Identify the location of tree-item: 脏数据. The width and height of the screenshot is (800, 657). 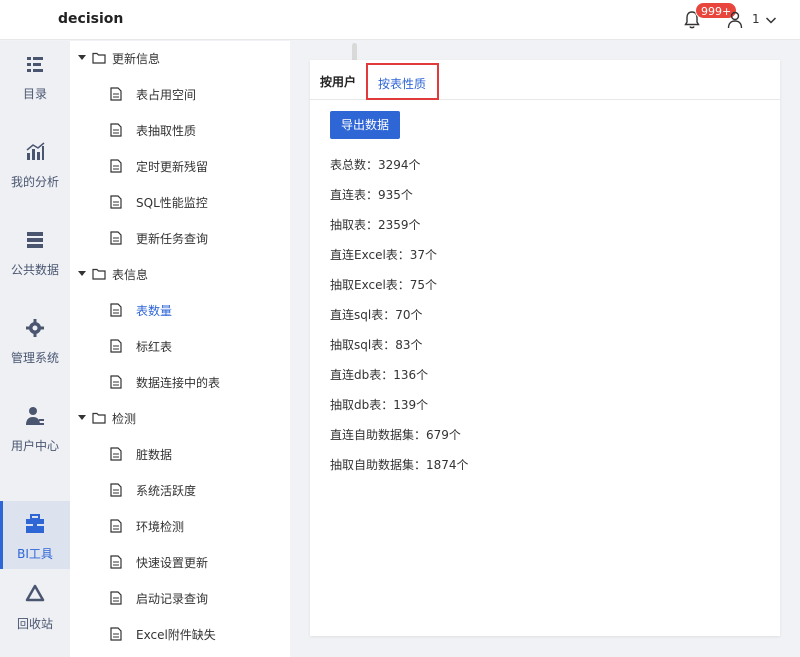
(175, 455).